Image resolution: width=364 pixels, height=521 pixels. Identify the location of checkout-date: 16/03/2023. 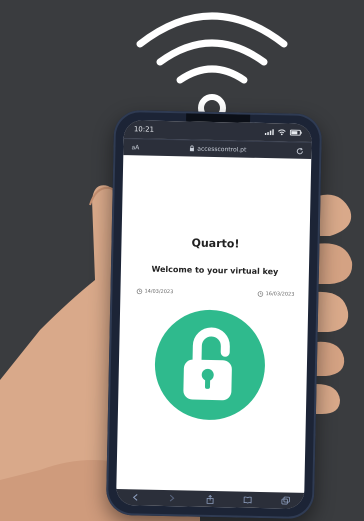
(276, 294).